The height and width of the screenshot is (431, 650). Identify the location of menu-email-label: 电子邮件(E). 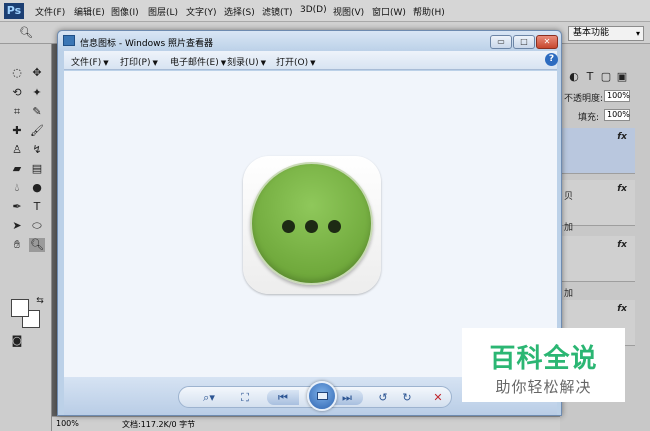
(194, 63).